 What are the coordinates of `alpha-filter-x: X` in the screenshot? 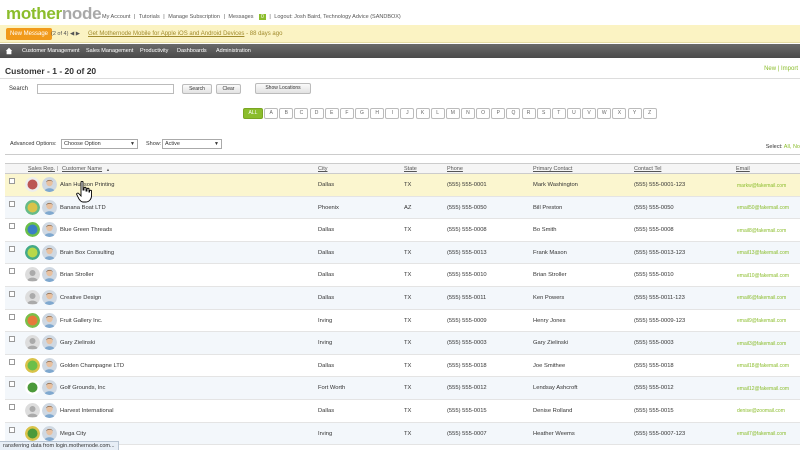 It's located at (619, 113).